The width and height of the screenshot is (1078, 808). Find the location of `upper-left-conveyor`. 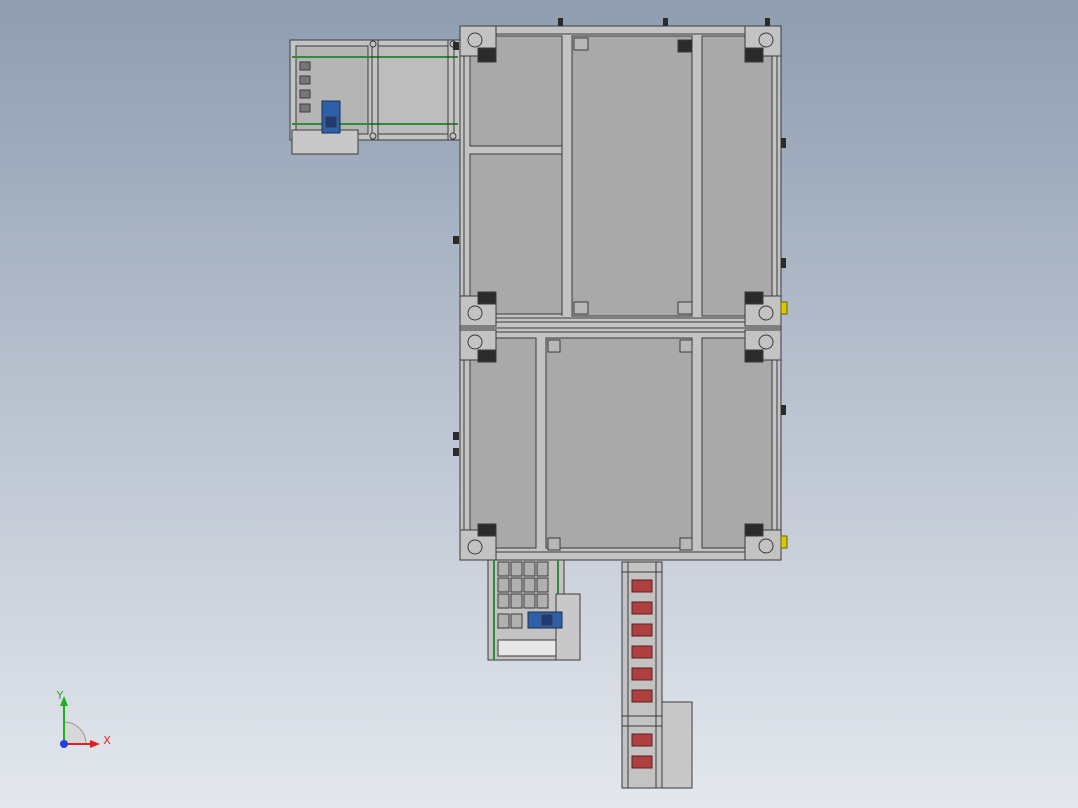

upper-left-conveyor is located at coordinates (375, 97).